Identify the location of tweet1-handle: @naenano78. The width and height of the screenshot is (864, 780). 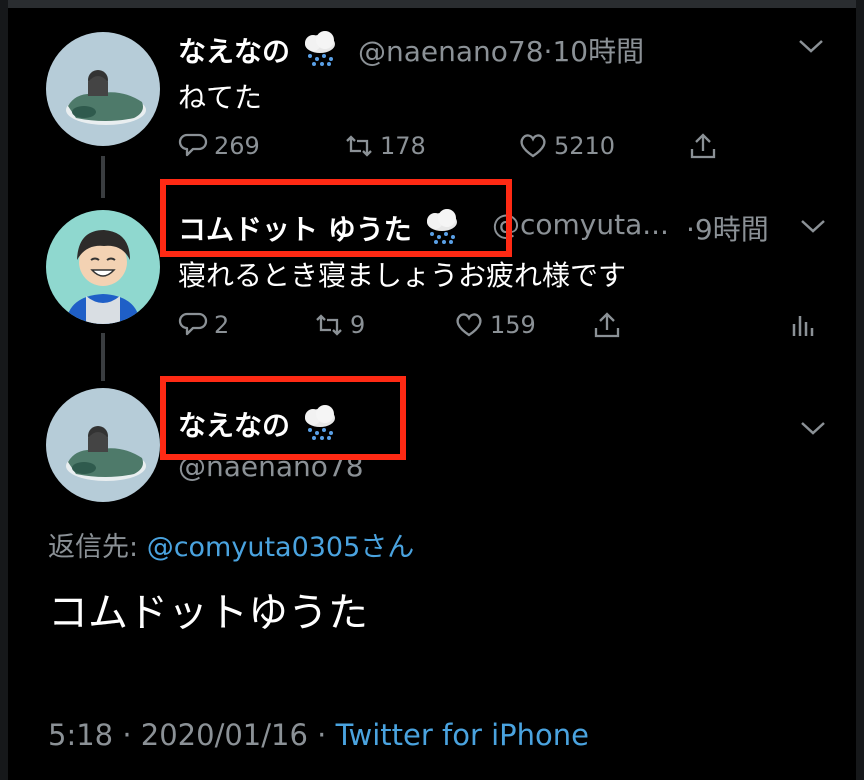
(451, 51).